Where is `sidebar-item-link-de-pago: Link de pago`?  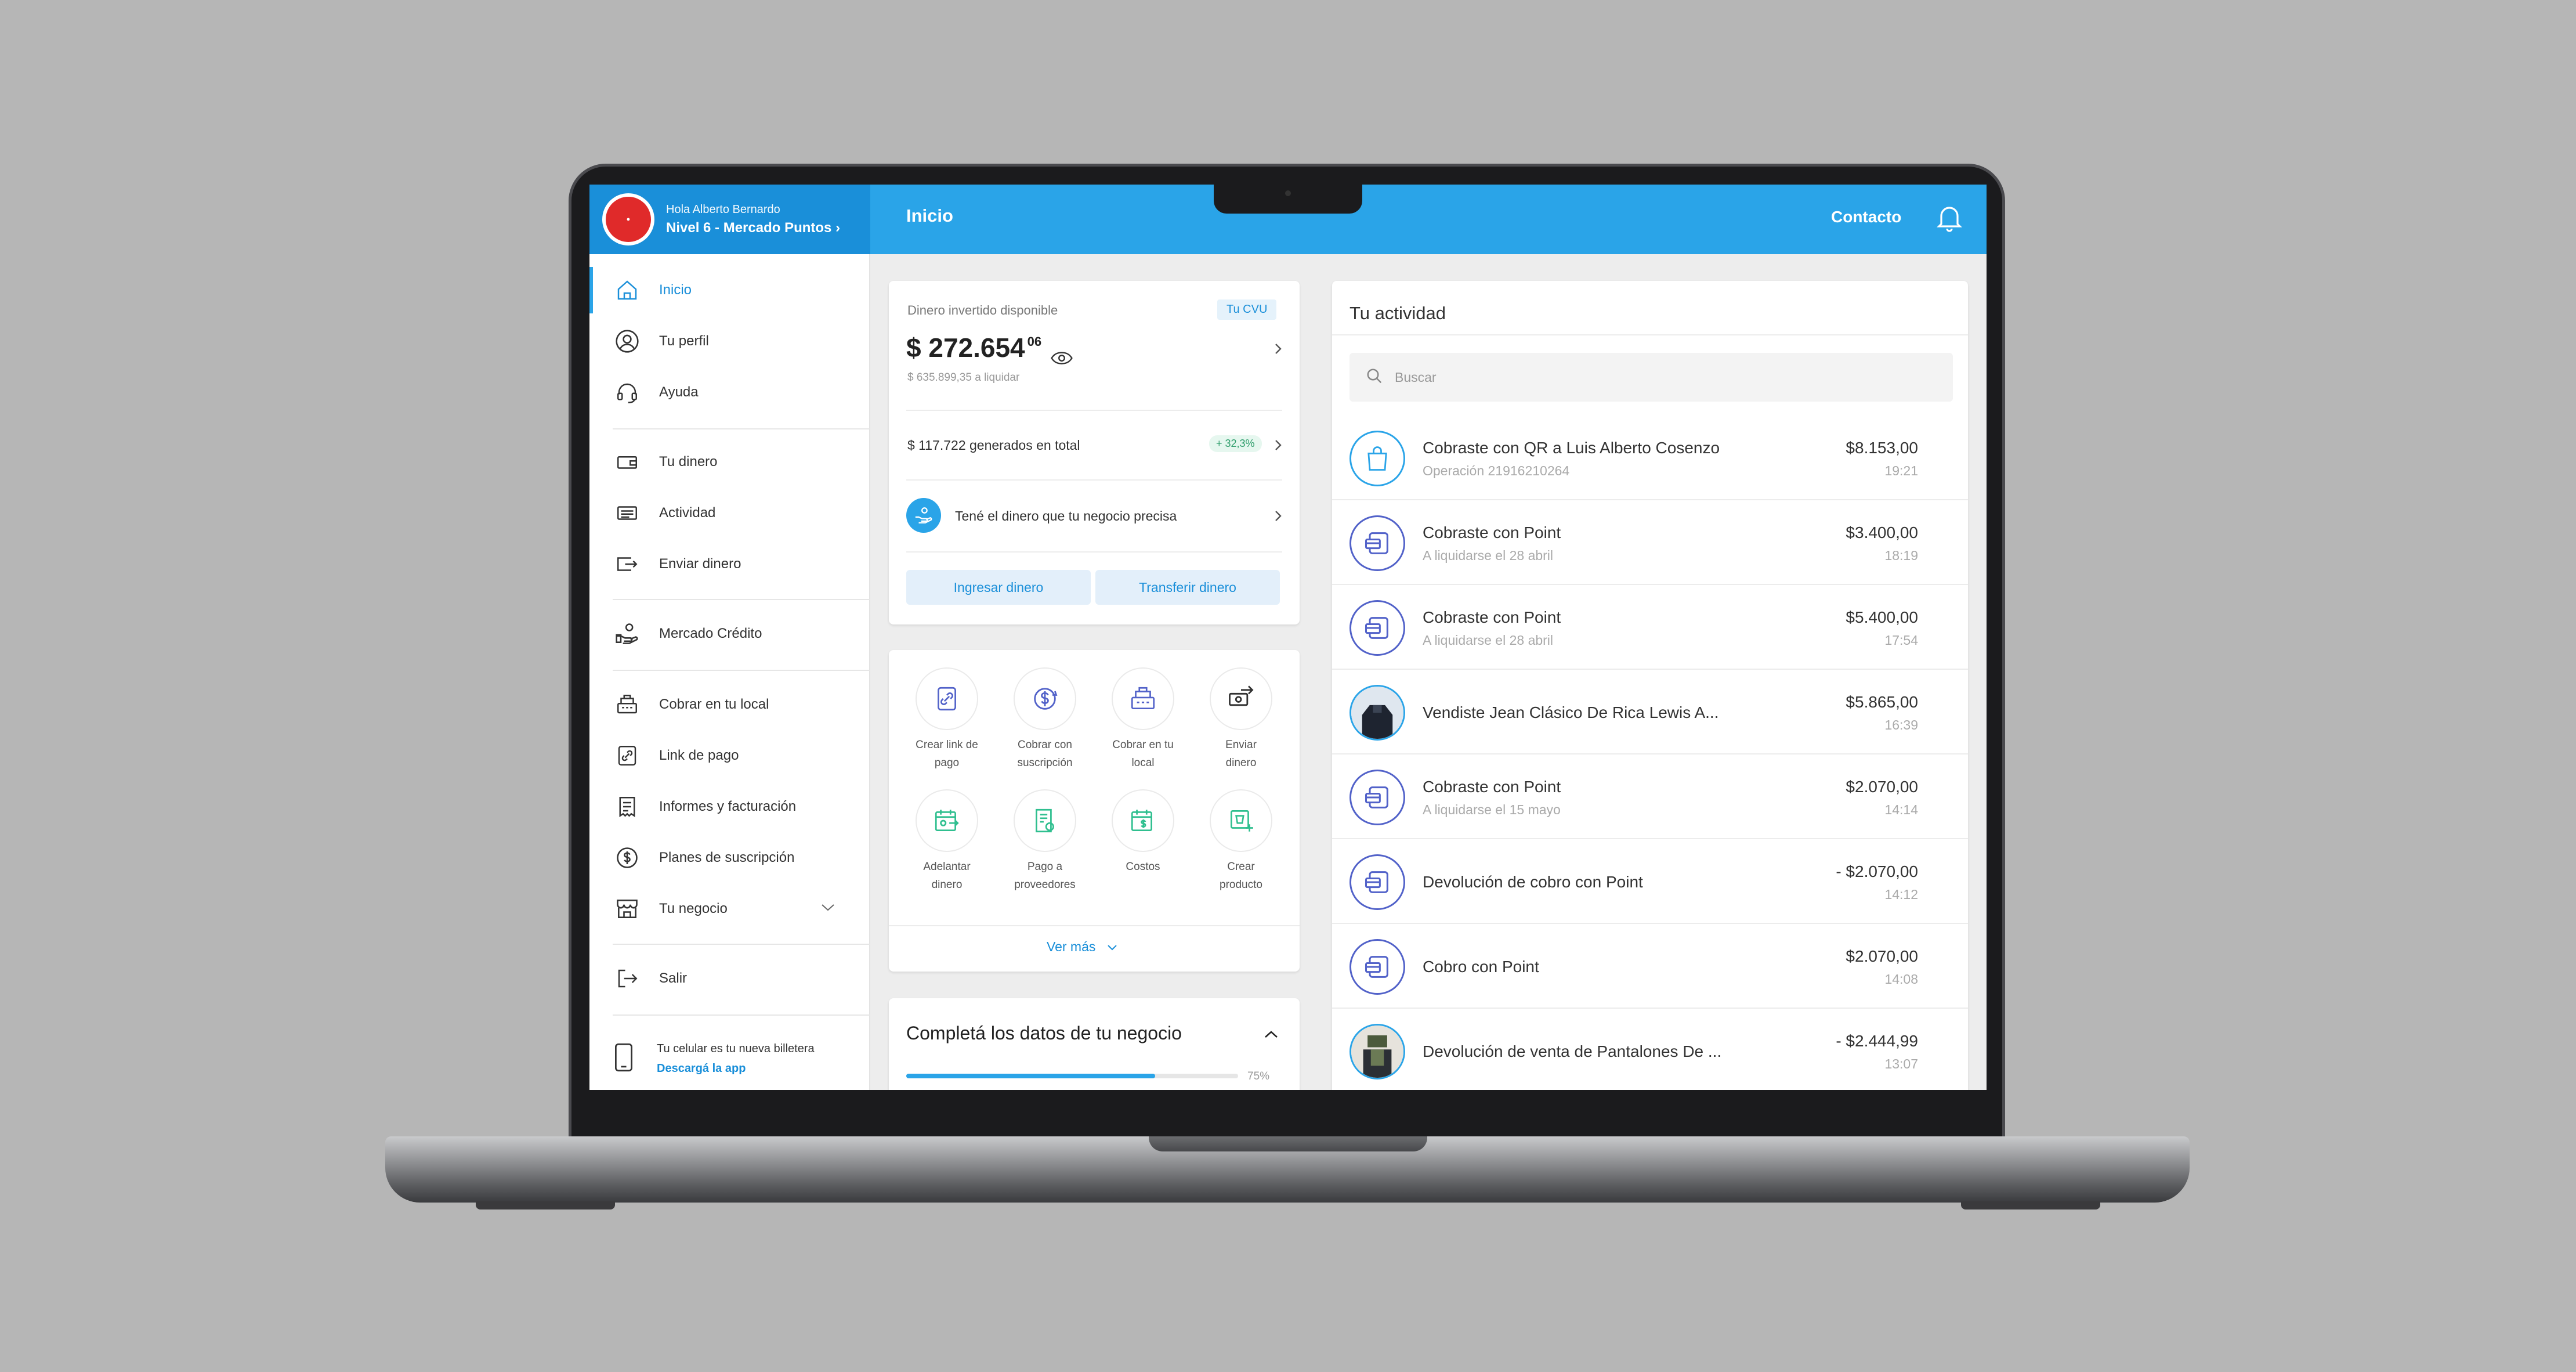 sidebar-item-link-de-pago: Link de pago is located at coordinates (729, 756).